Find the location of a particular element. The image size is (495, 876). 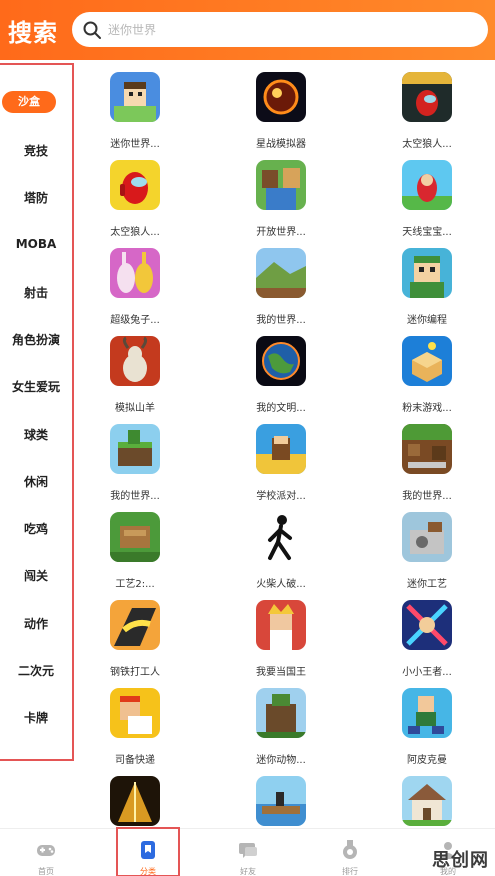

watermark: 思创网 is located at coordinates (460, 860).